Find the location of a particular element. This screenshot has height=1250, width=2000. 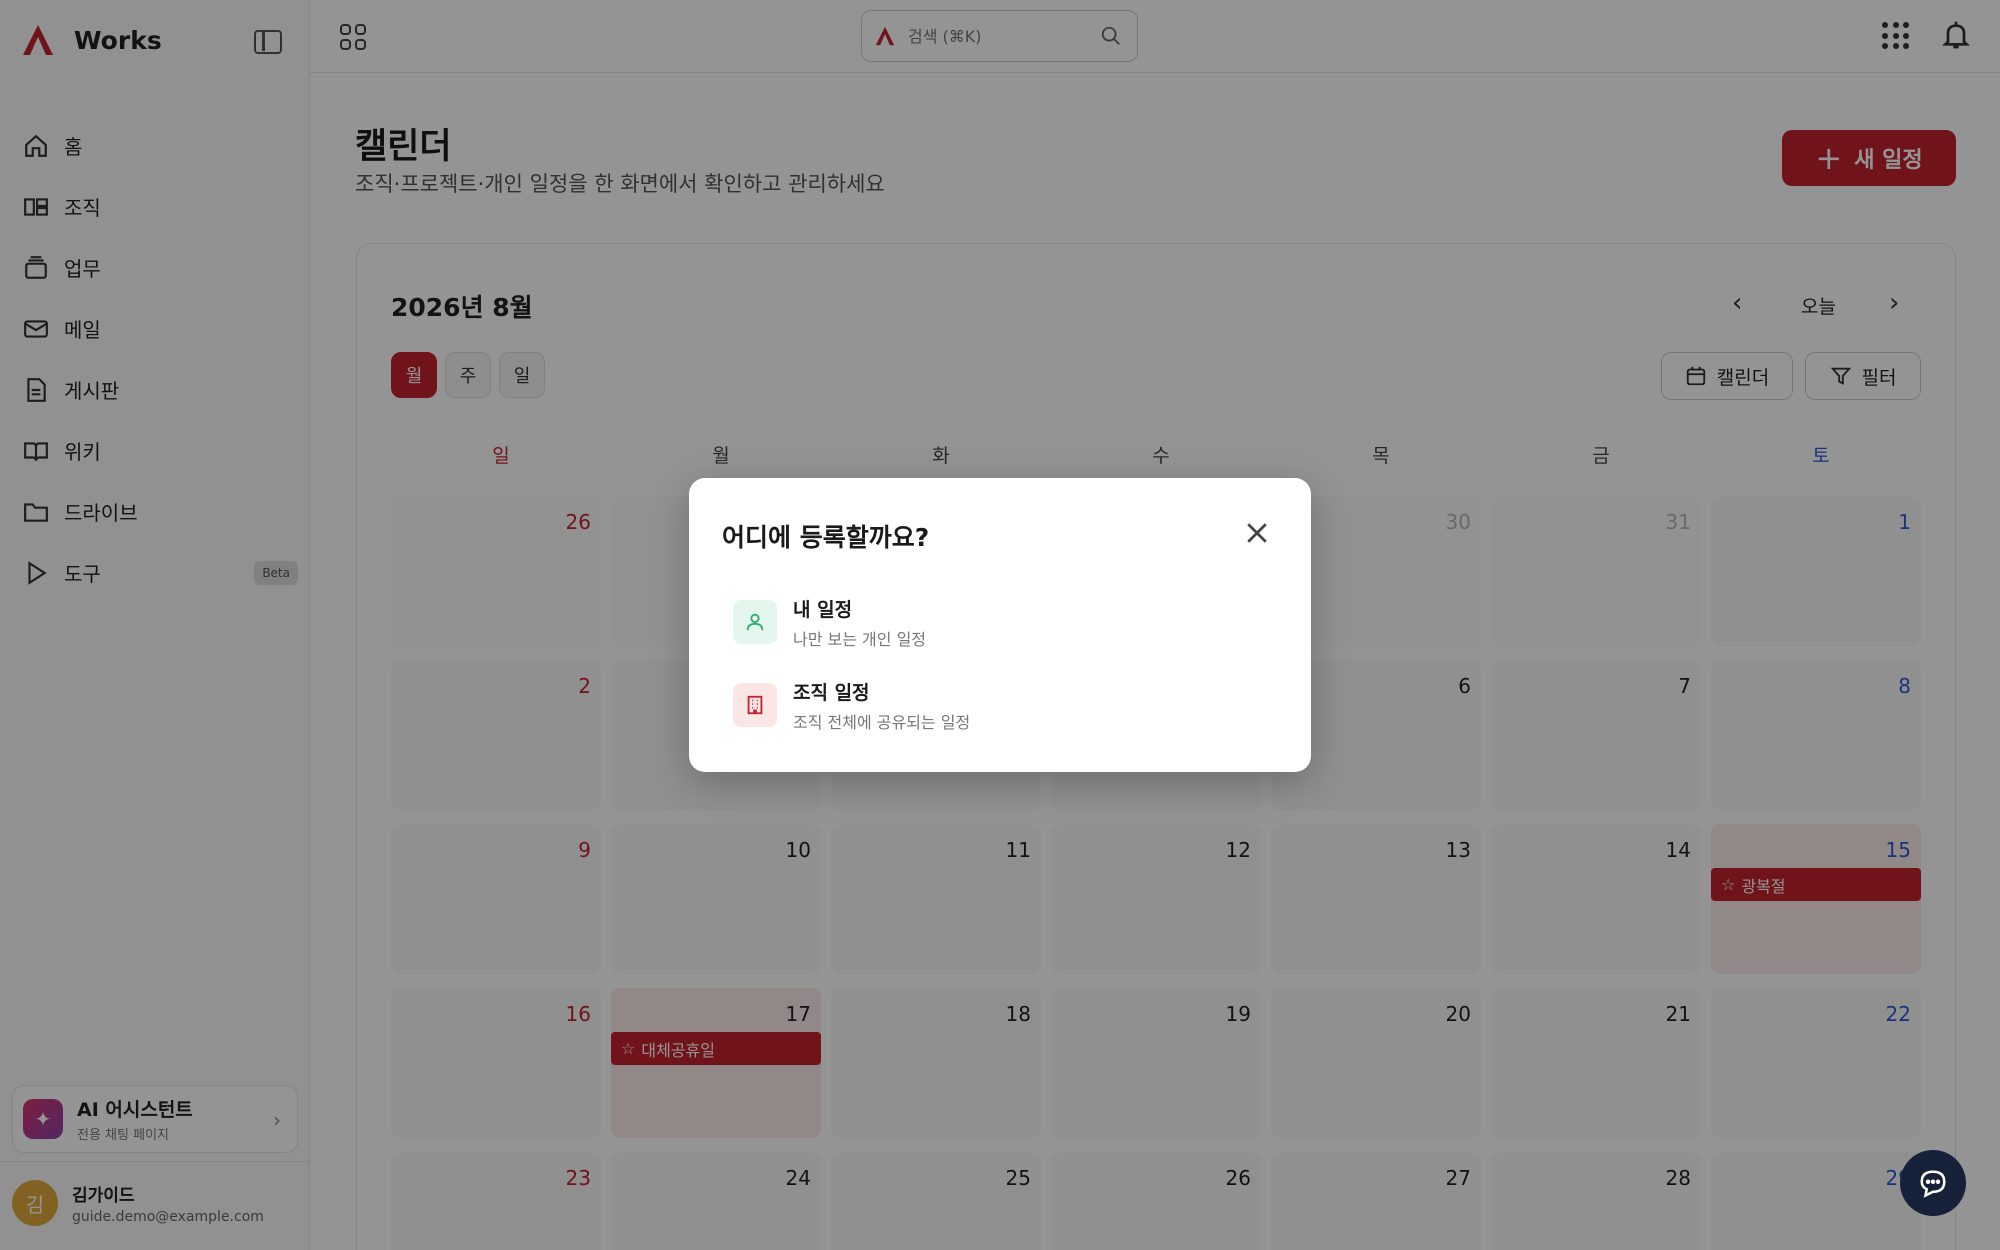

option-description: 나만 보는 개인 일정 is located at coordinates (860, 639).